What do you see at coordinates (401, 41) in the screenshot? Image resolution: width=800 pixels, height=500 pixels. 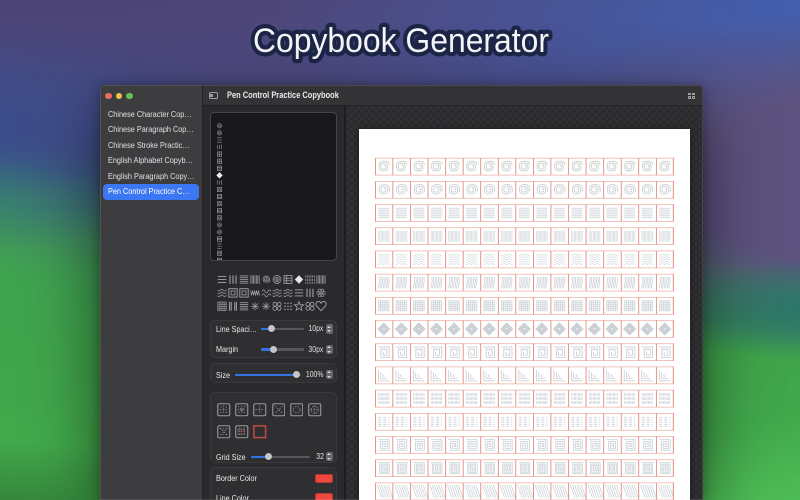 I see `svg-text: Copybook Generator` at bounding box center [401, 41].